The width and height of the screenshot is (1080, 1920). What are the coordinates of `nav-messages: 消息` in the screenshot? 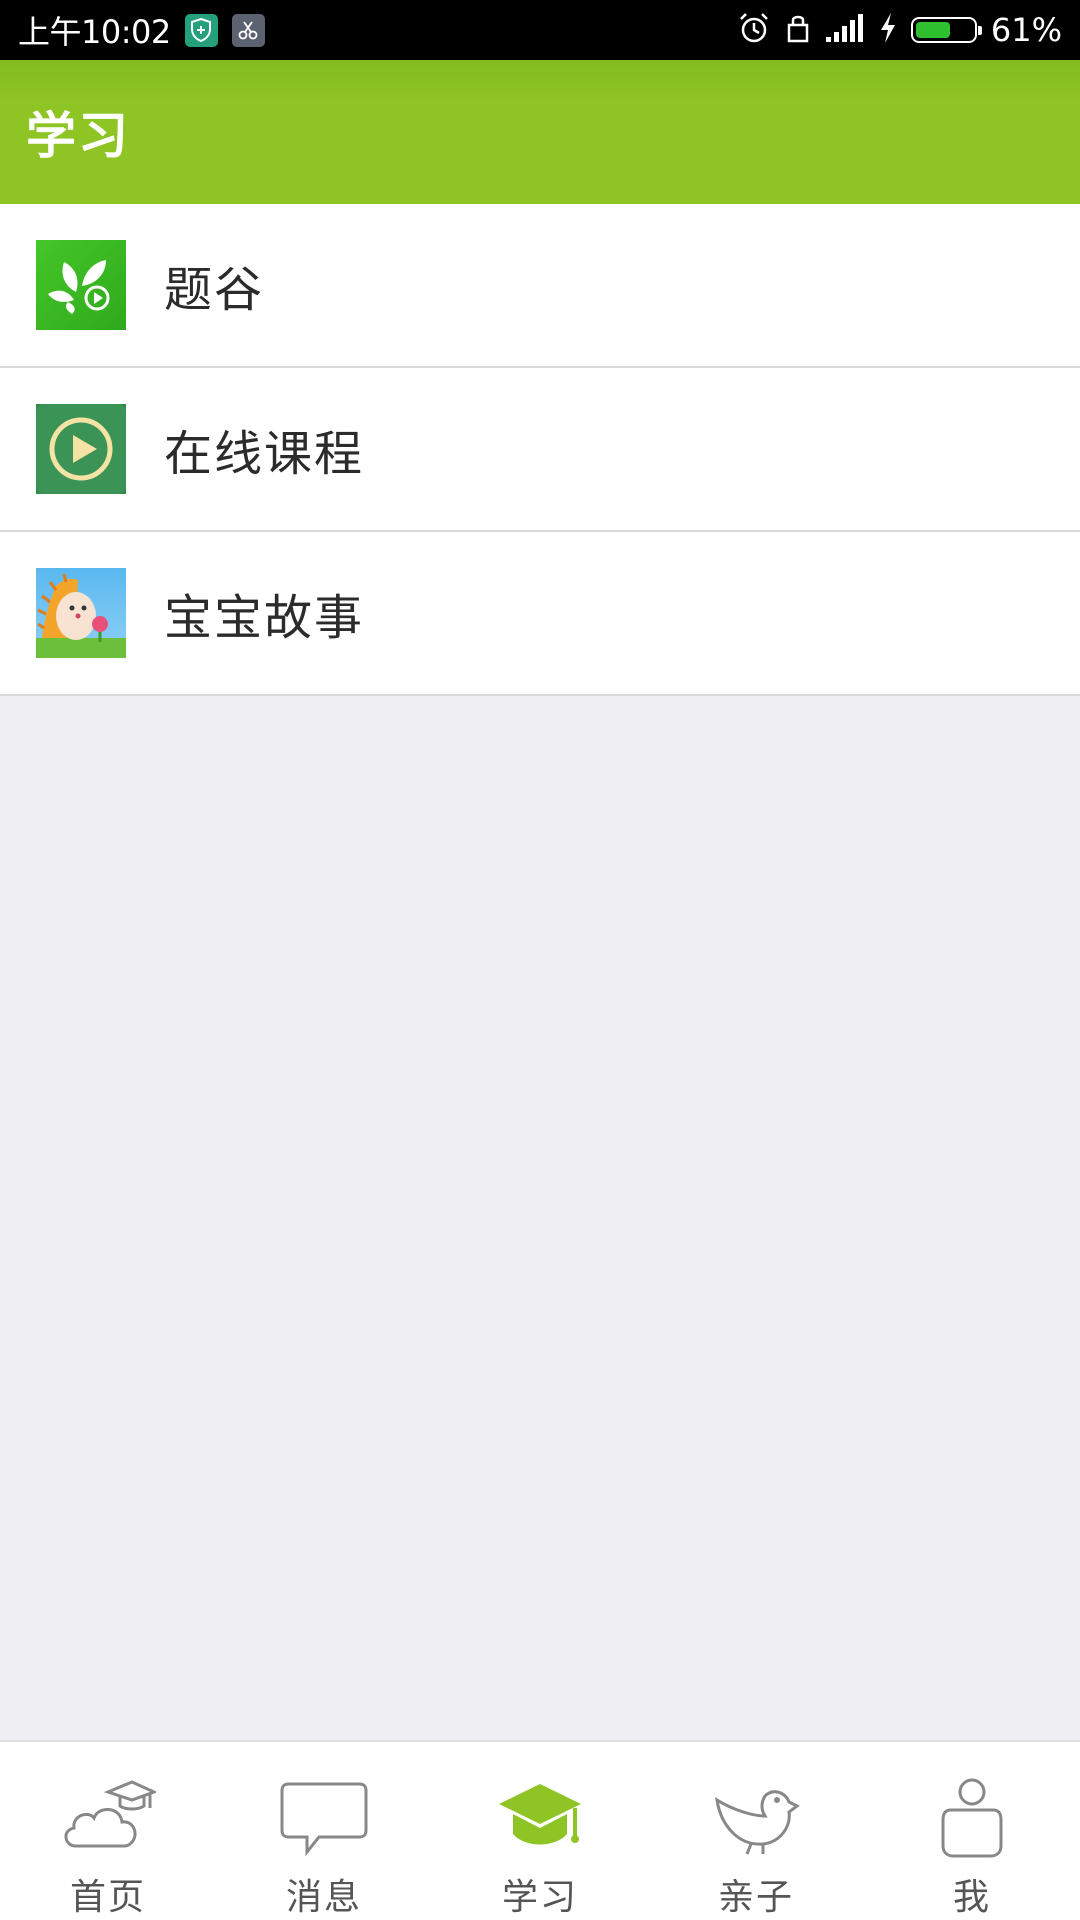 It's located at (324, 1831).